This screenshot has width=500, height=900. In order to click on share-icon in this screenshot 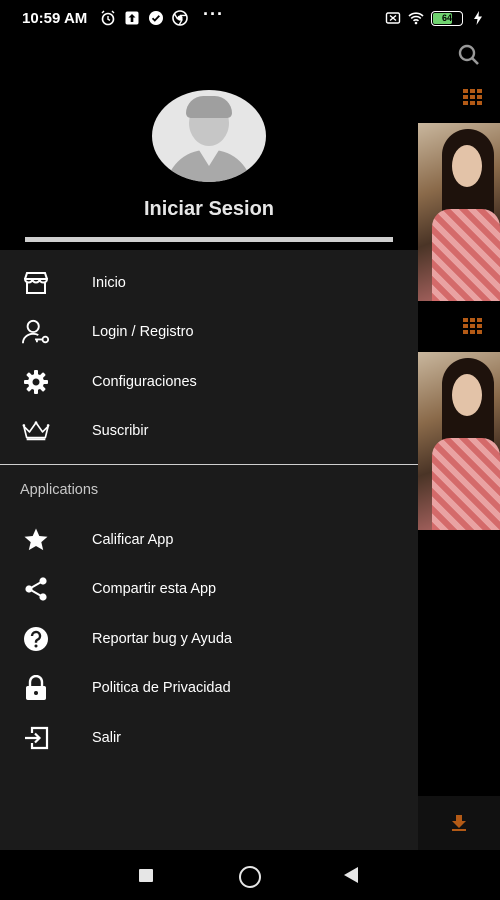, I will do `click(36, 589)`.